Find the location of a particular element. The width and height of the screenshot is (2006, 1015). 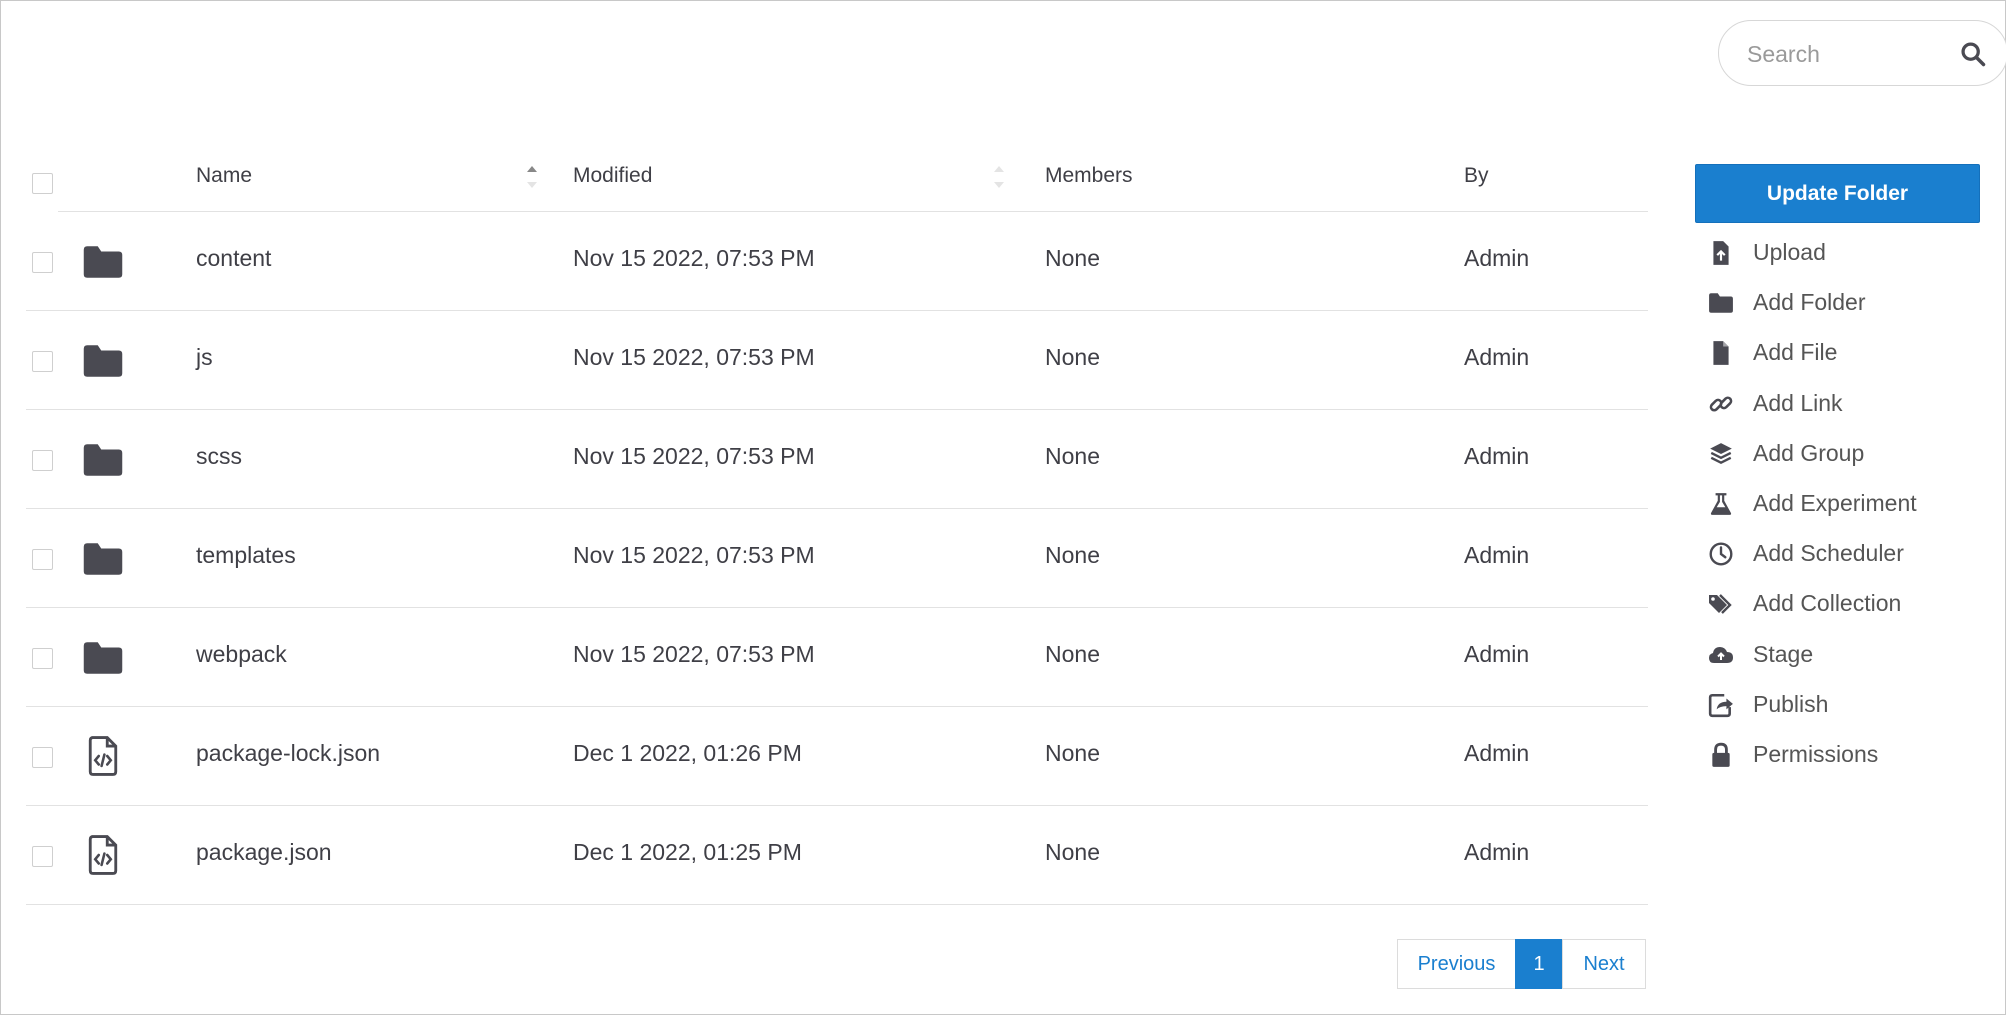

action-label: Upload is located at coordinates (1789, 252).